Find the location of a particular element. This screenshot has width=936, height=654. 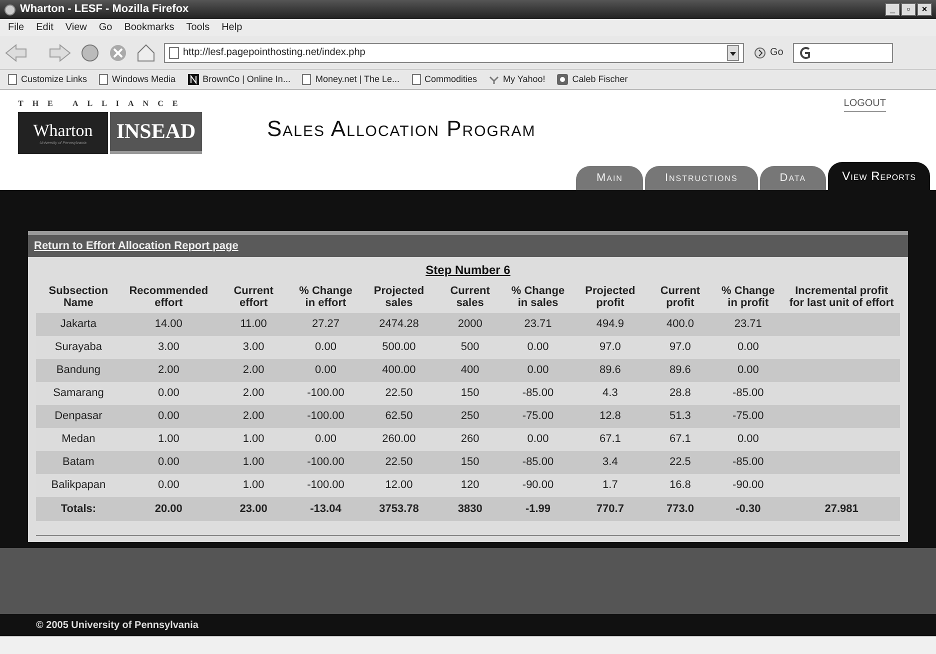

menu-item: Edit is located at coordinates (45, 27).